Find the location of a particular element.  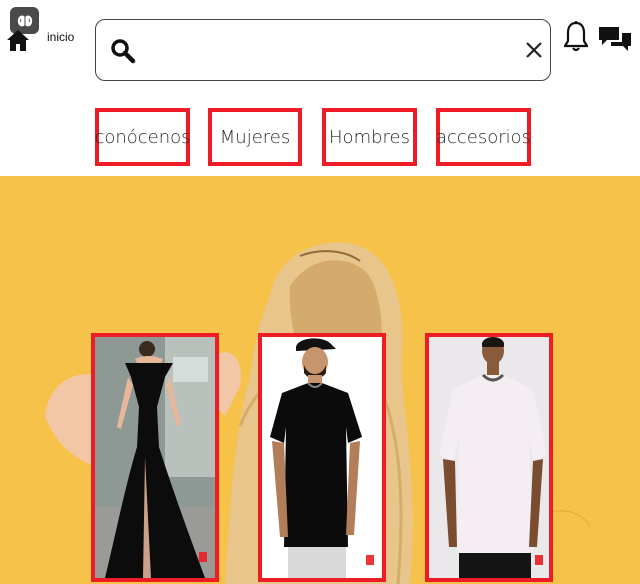

search-input is located at coordinates (330, 51).